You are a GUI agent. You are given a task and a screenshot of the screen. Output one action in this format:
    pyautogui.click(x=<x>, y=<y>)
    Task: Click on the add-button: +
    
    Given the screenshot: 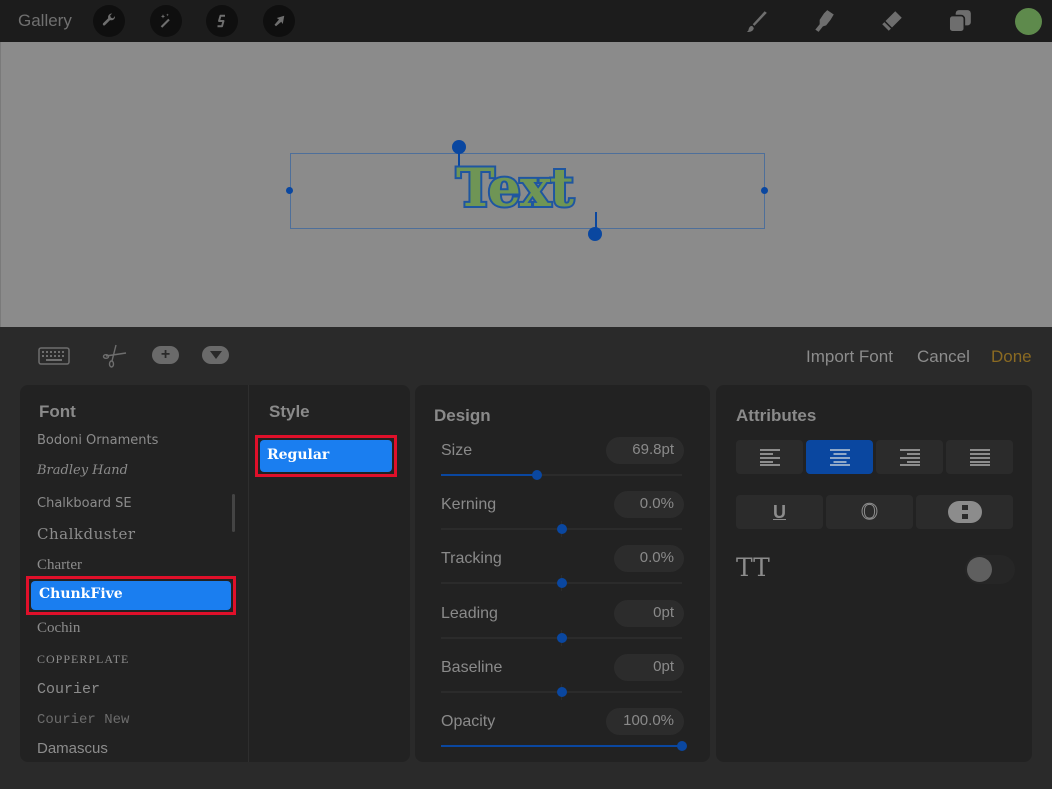 What is the action you would take?
    pyautogui.click(x=165, y=355)
    